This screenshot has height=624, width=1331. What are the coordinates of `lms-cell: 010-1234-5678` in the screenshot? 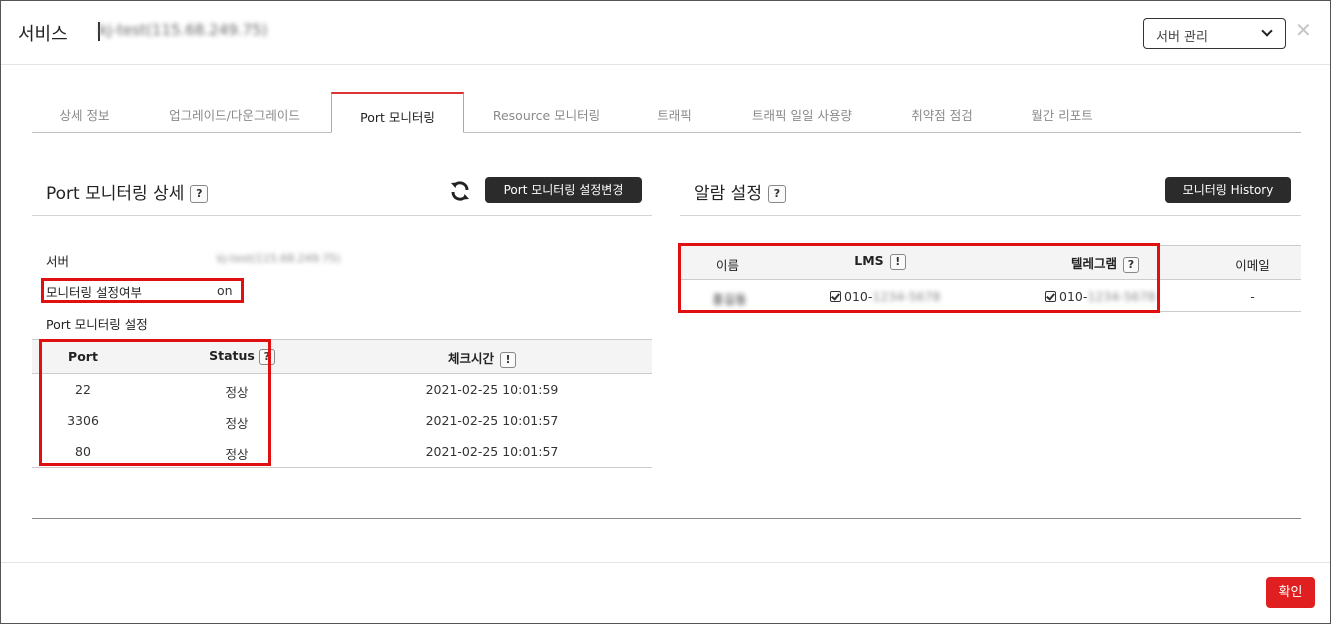 It's located at (890, 296).